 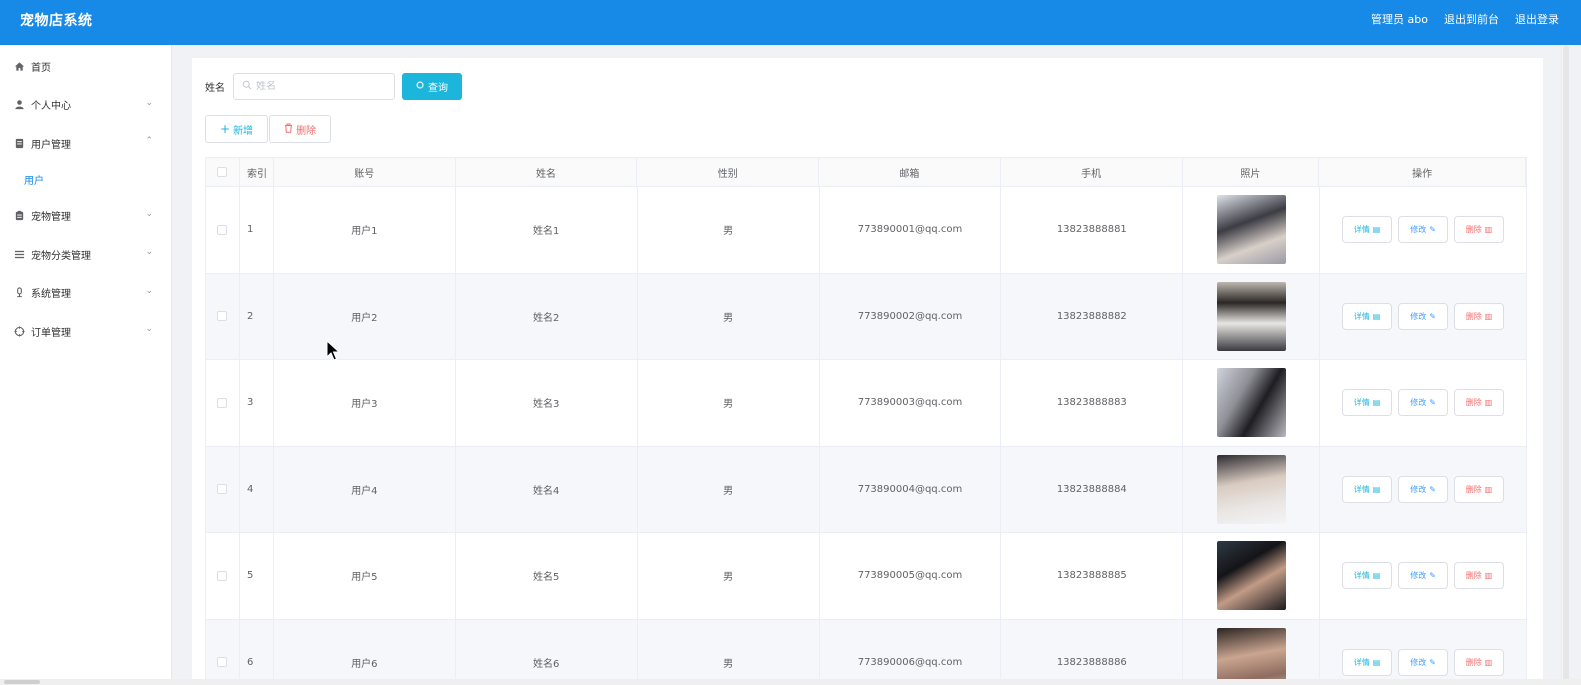 I want to click on search-input, so click(x=321, y=86).